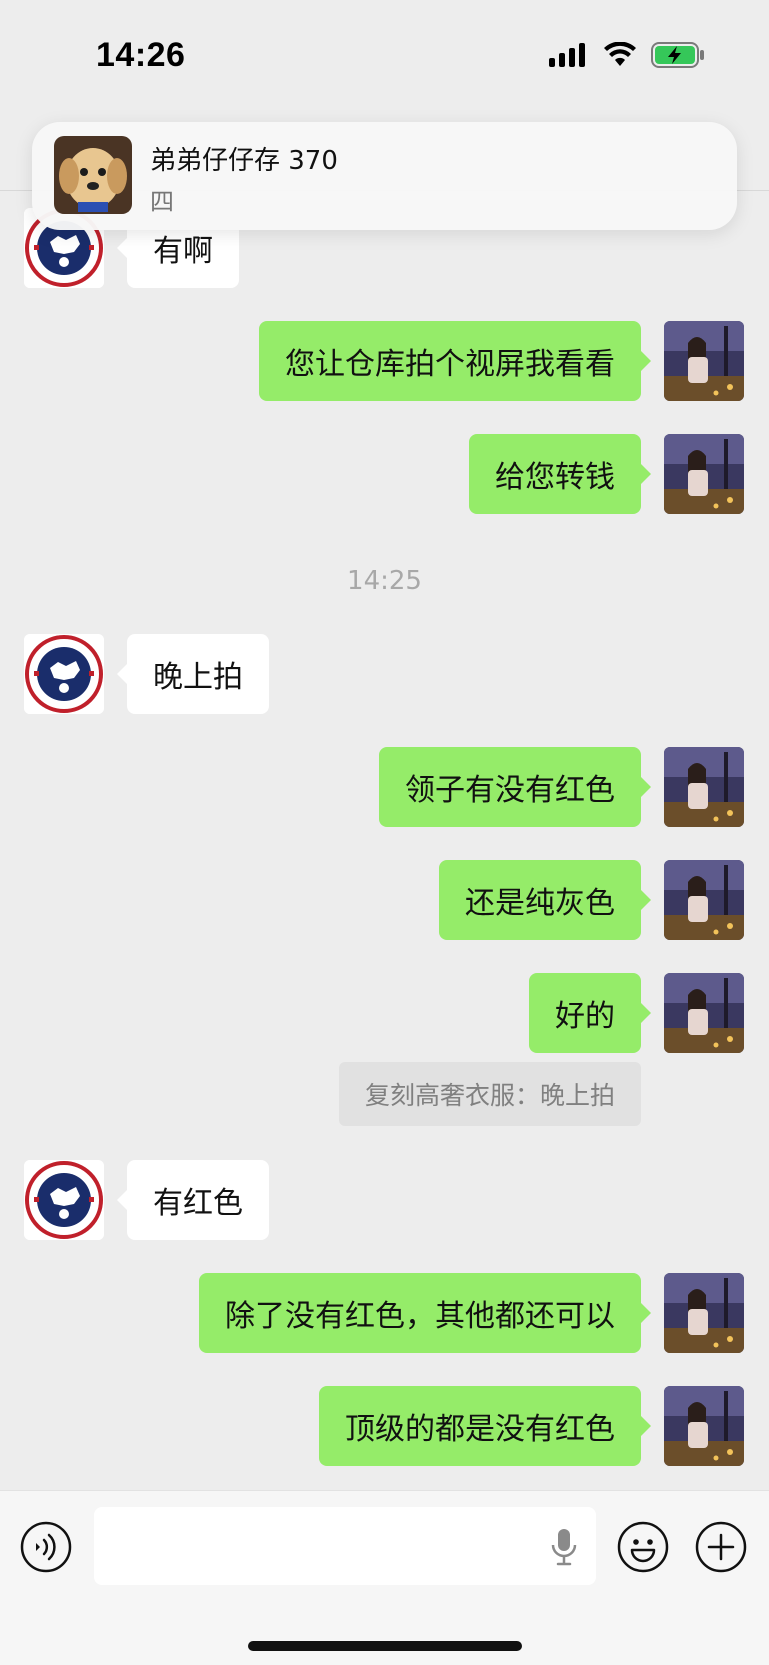 Image resolution: width=769 pixels, height=1665 pixels. What do you see at coordinates (162, 202) in the screenshot?
I see `notification-message: 四` at bounding box center [162, 202].